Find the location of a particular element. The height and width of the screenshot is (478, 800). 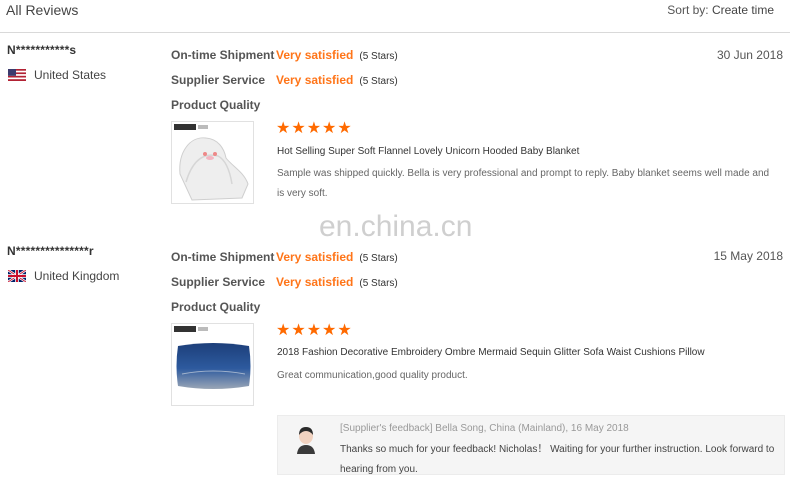

sort-label: Sort by: is located at coordinates (688, 10).